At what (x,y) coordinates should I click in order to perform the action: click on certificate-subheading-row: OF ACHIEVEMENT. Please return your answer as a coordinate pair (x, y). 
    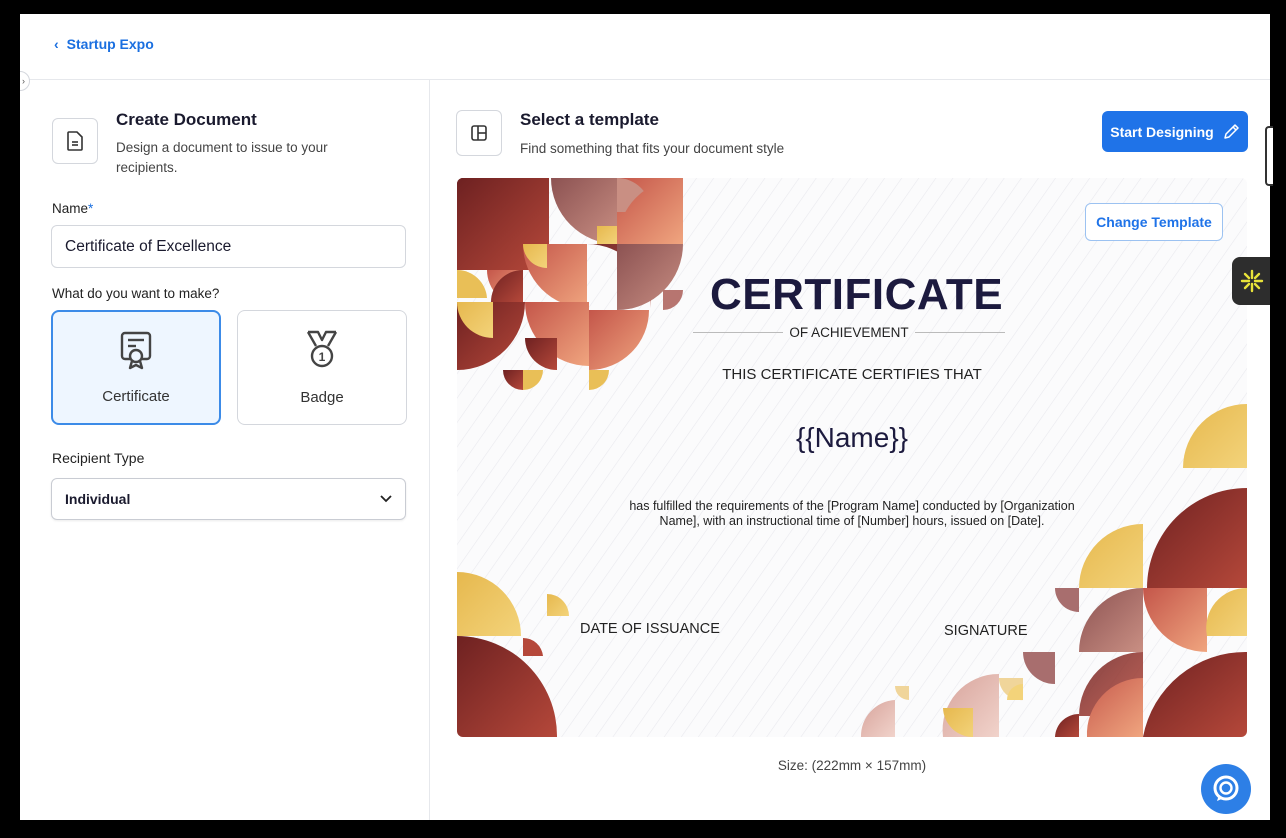
    Looking at the image, I should click on (849, 332).